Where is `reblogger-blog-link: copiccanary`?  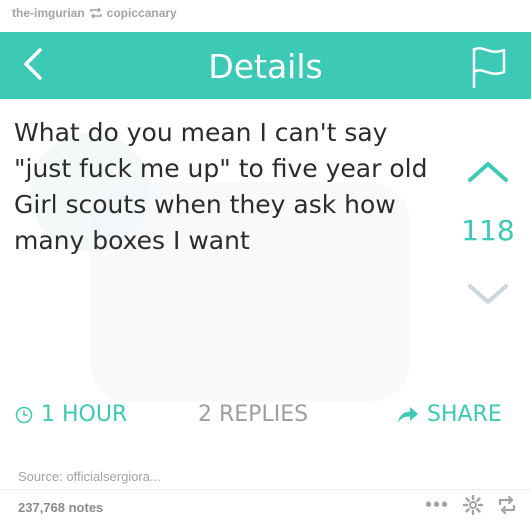 reblogger-blog-link: copiccanary is located at coordinates (142, 13).